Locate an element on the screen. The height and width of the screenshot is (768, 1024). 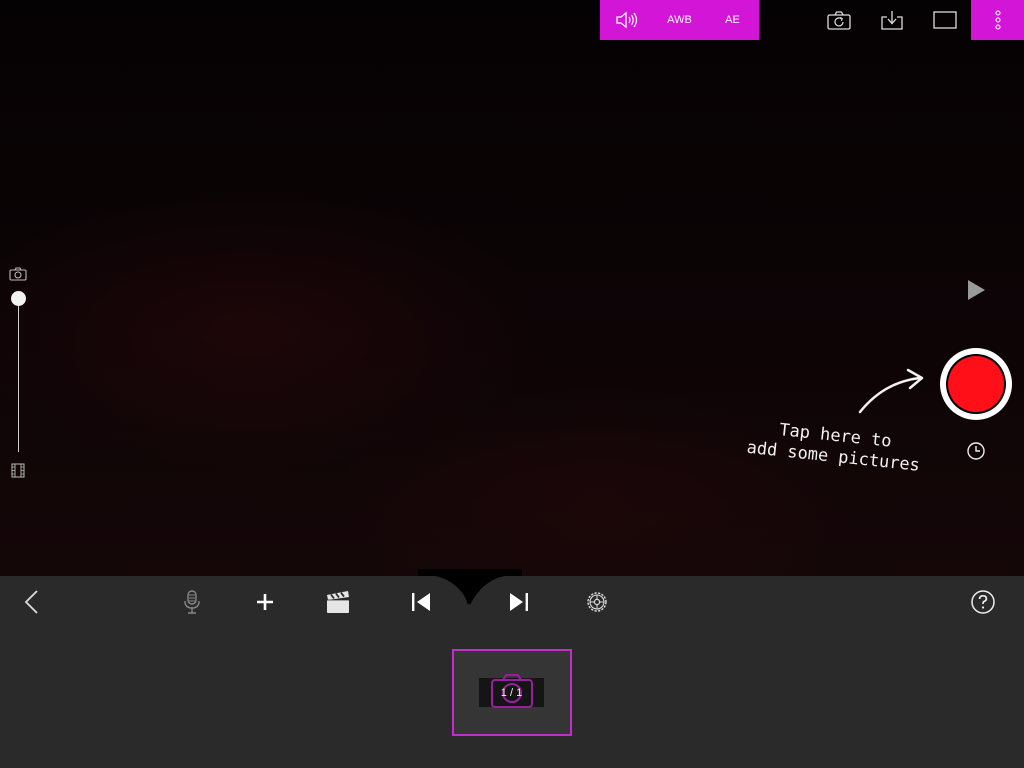
awb-button: AWB is located at coordinates (679, 20).